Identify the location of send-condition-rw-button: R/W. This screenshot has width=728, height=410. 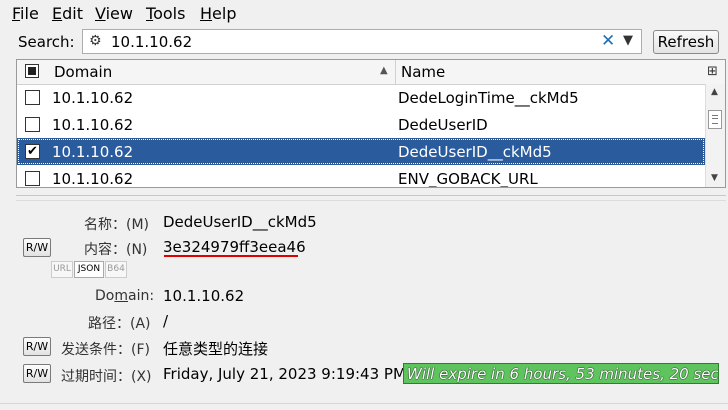
(37, 346).